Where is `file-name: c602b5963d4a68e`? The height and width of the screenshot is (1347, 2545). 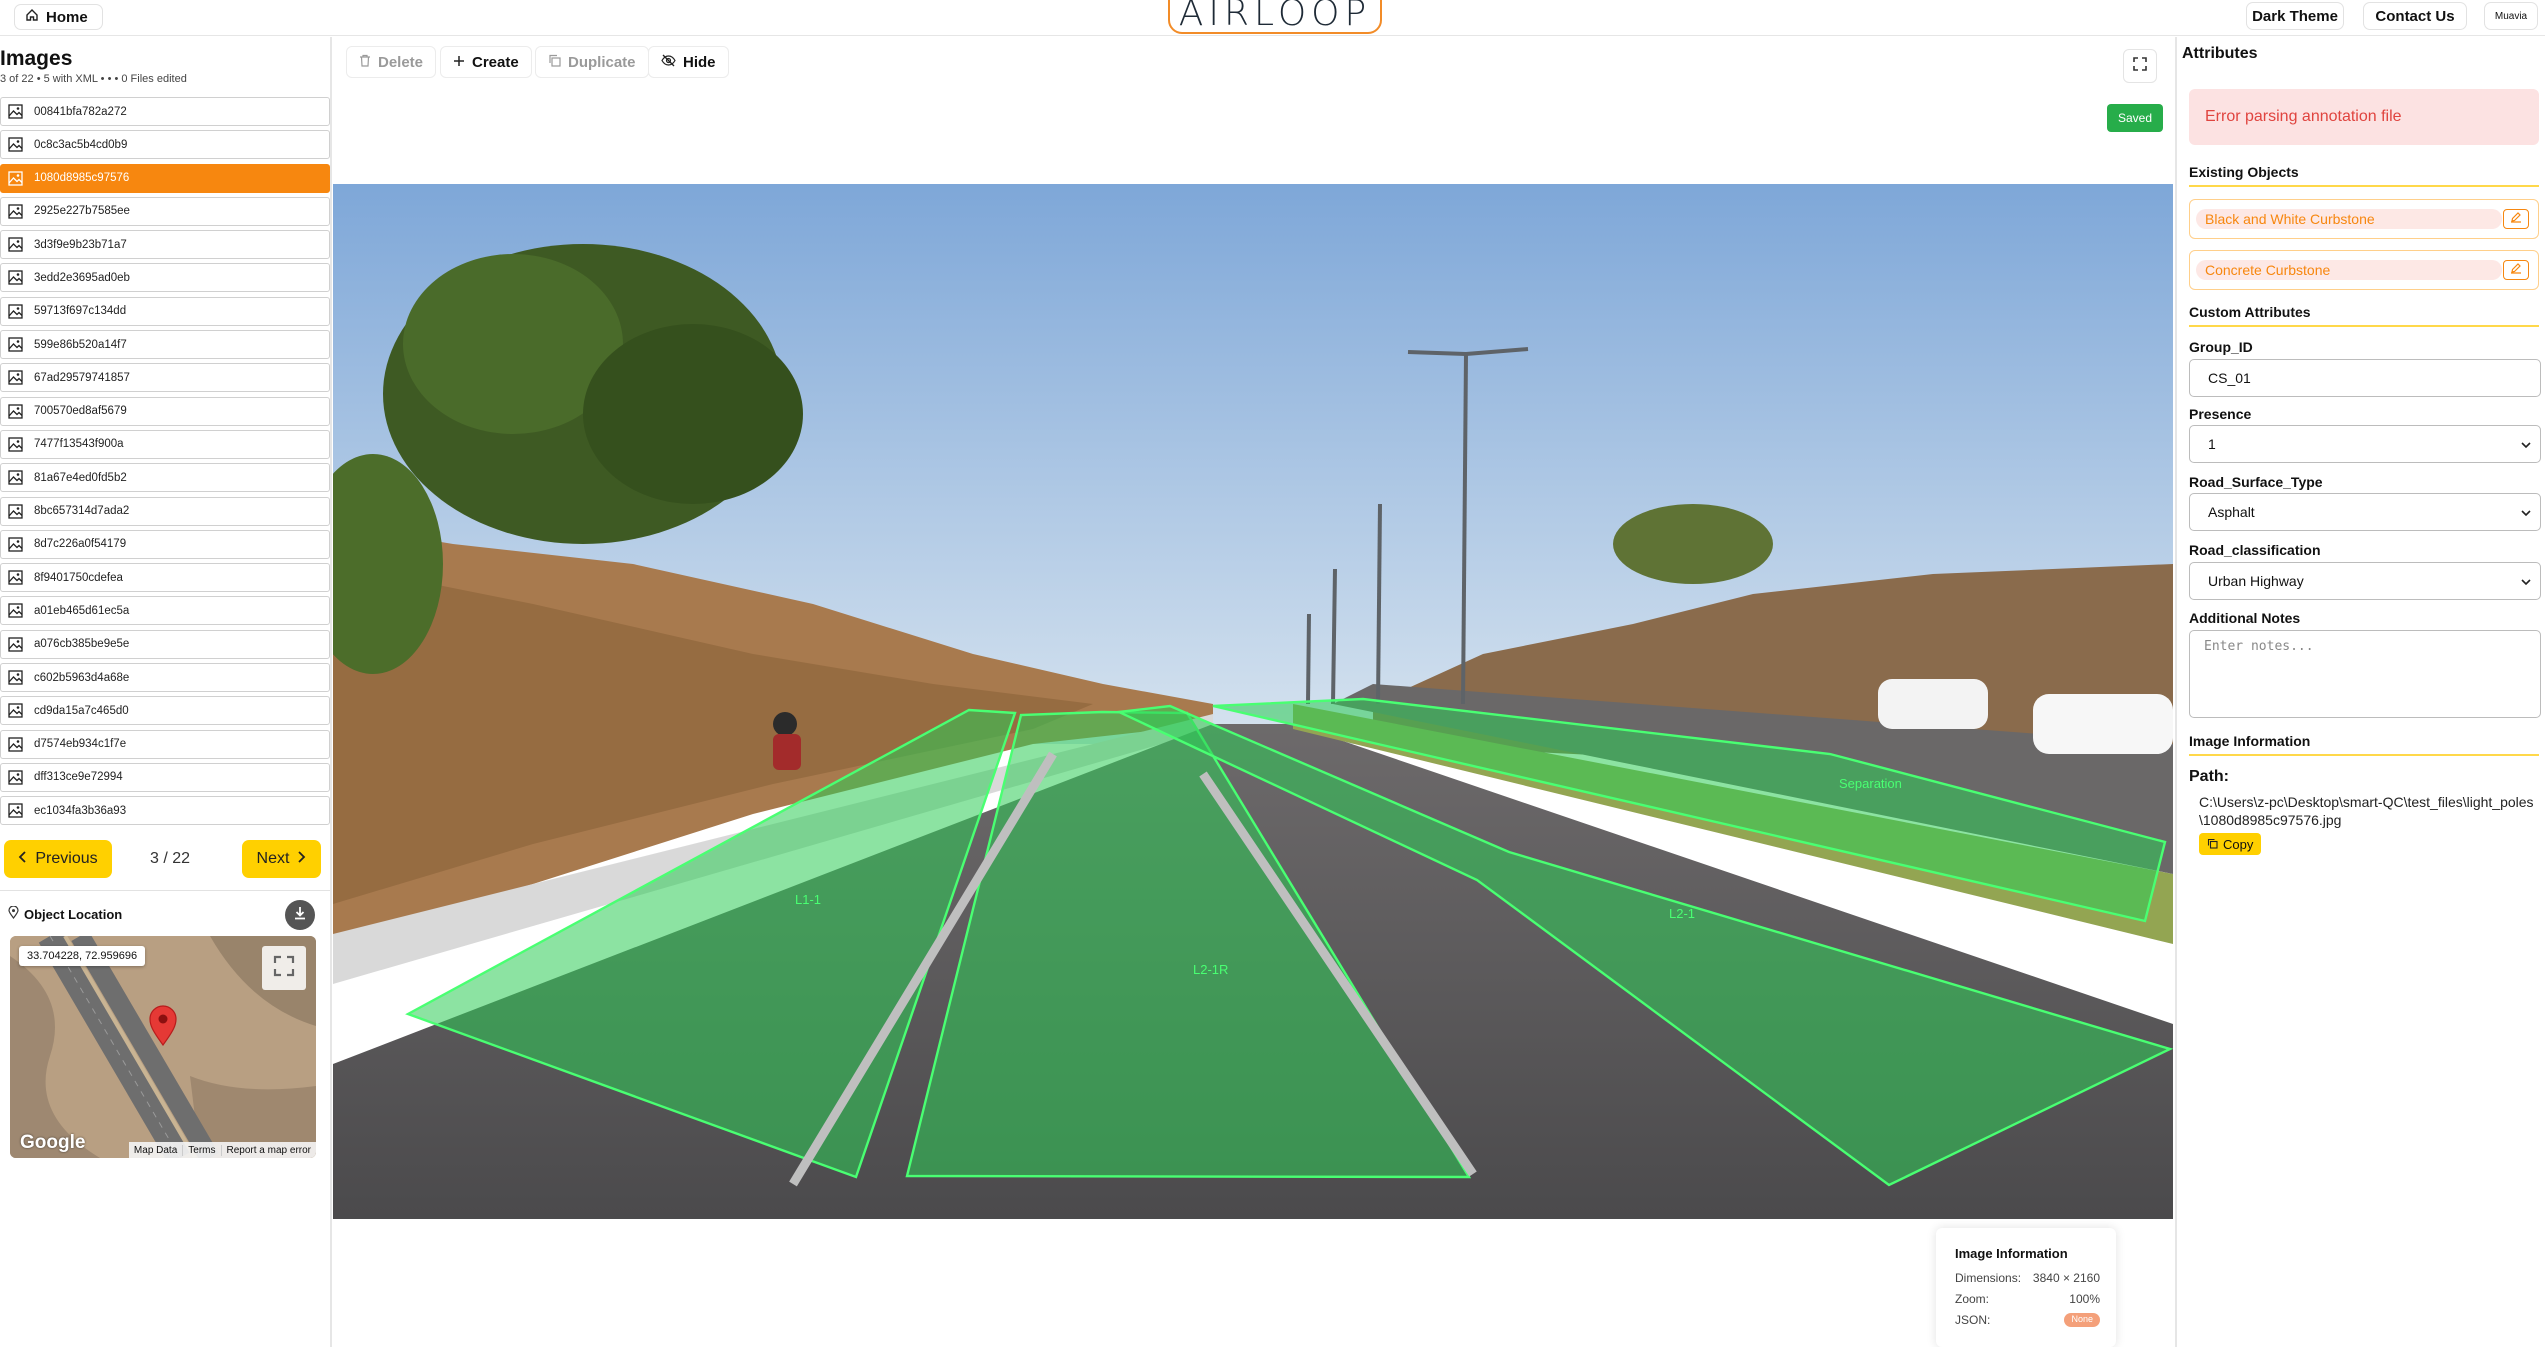 file-name: c602b5963d4a68e is located at coordinates (82, 677).